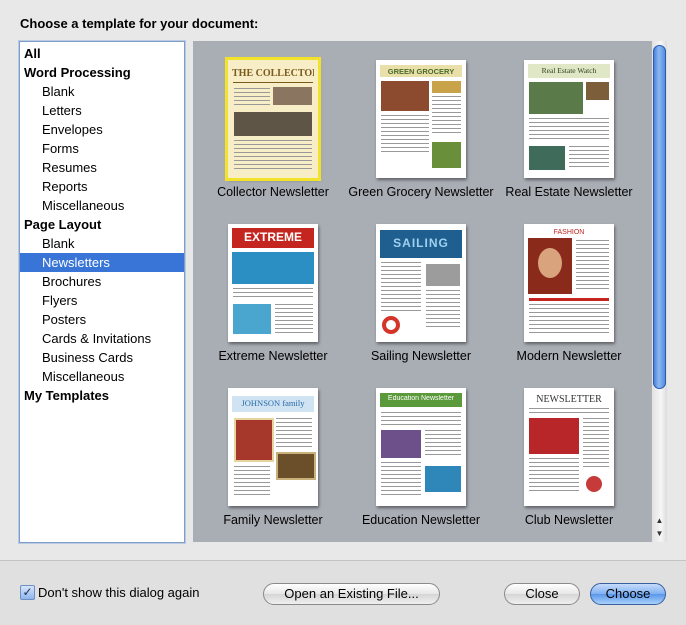  What do you see at coordinates (102, 72) in the screenshot?
I see `category-word-processing: Word Processing` at bounding box center [102, 72].